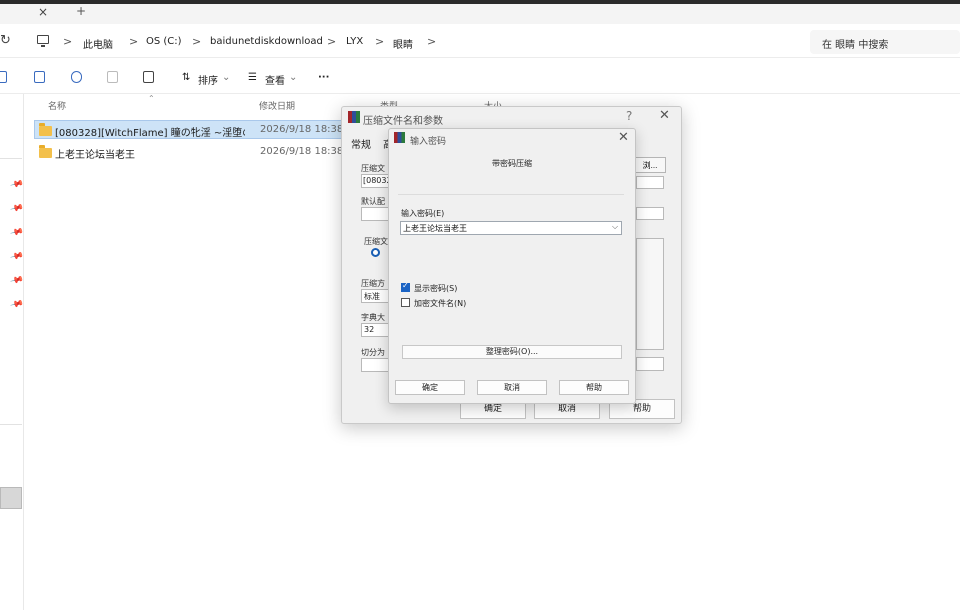 The width and height of the screenshot is (960, 610). Describe the element at coordinates (43, 12) in the screenshot. I see `tab-close-icon: ×` at that location.